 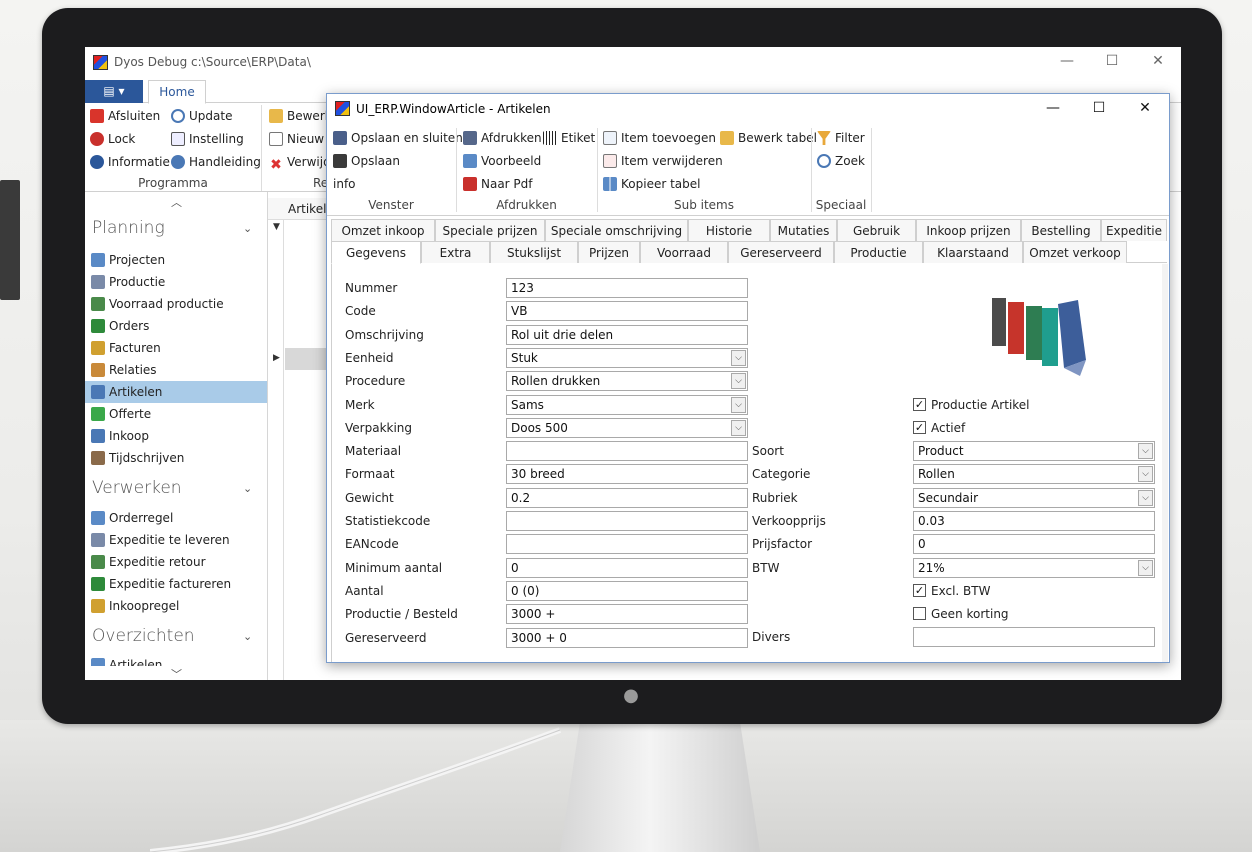 What do you see at coordinates (498, 184) in the screenshot?
I see `naar-pdf-button: Naar Pdf` at bounding box center [498, 184].